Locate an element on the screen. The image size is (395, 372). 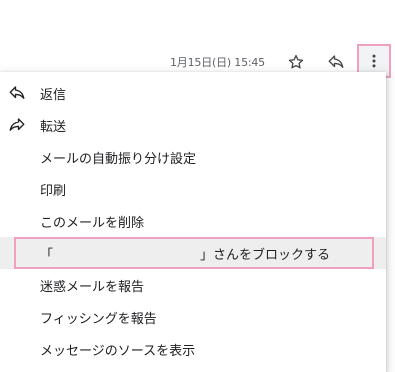
menu-item-label: 迷惑メールを報告 is located at coordinates (92, 287).